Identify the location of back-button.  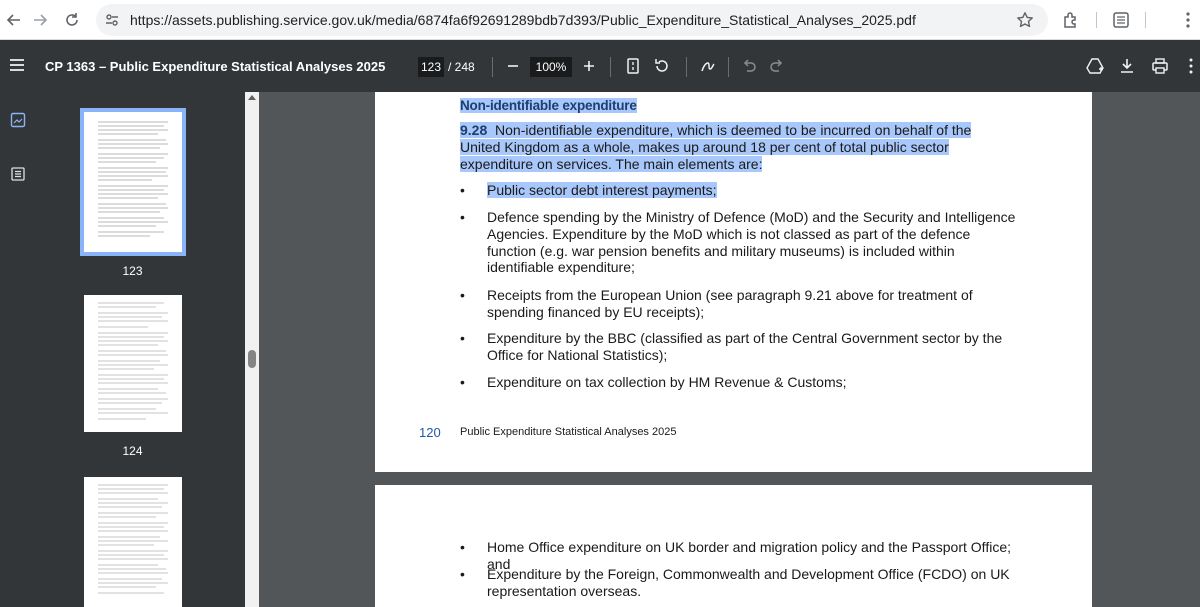
(14, 20).